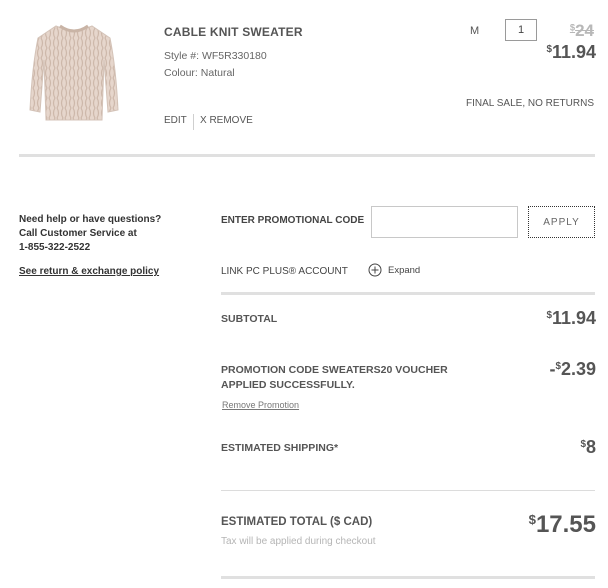  I want to click on final-sale-note: FINAL SALE, NO RETURNS, so click(530, 103).